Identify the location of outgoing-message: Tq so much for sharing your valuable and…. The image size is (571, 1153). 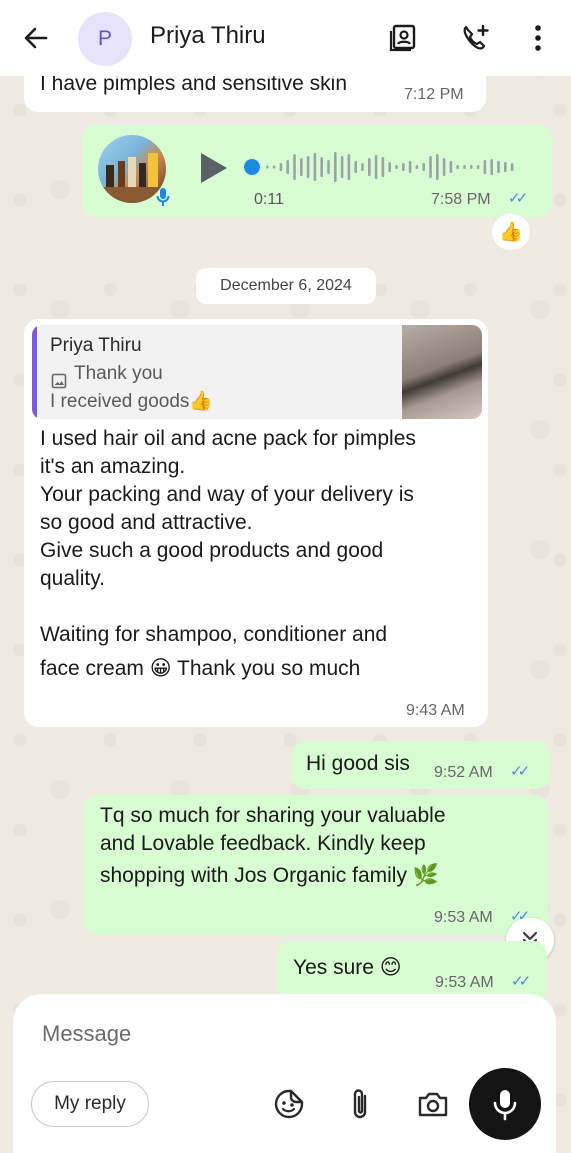
(316, 865).